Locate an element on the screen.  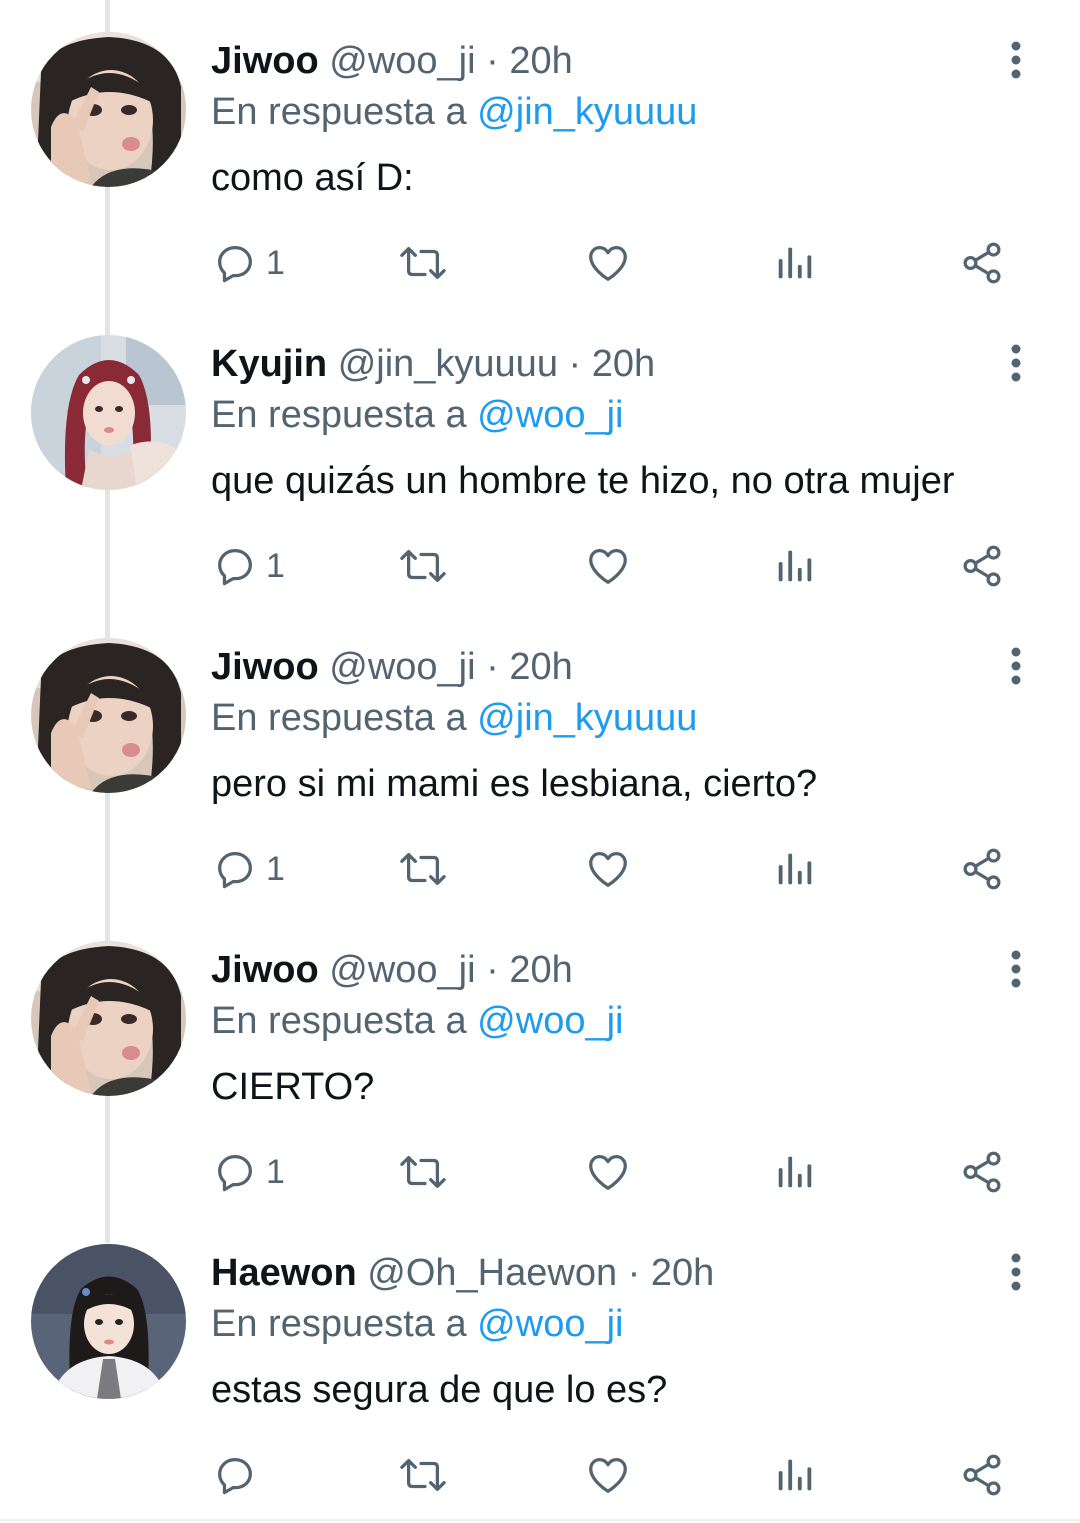
tweet-text: CIERTO? is located at coordinates (293, 1087).